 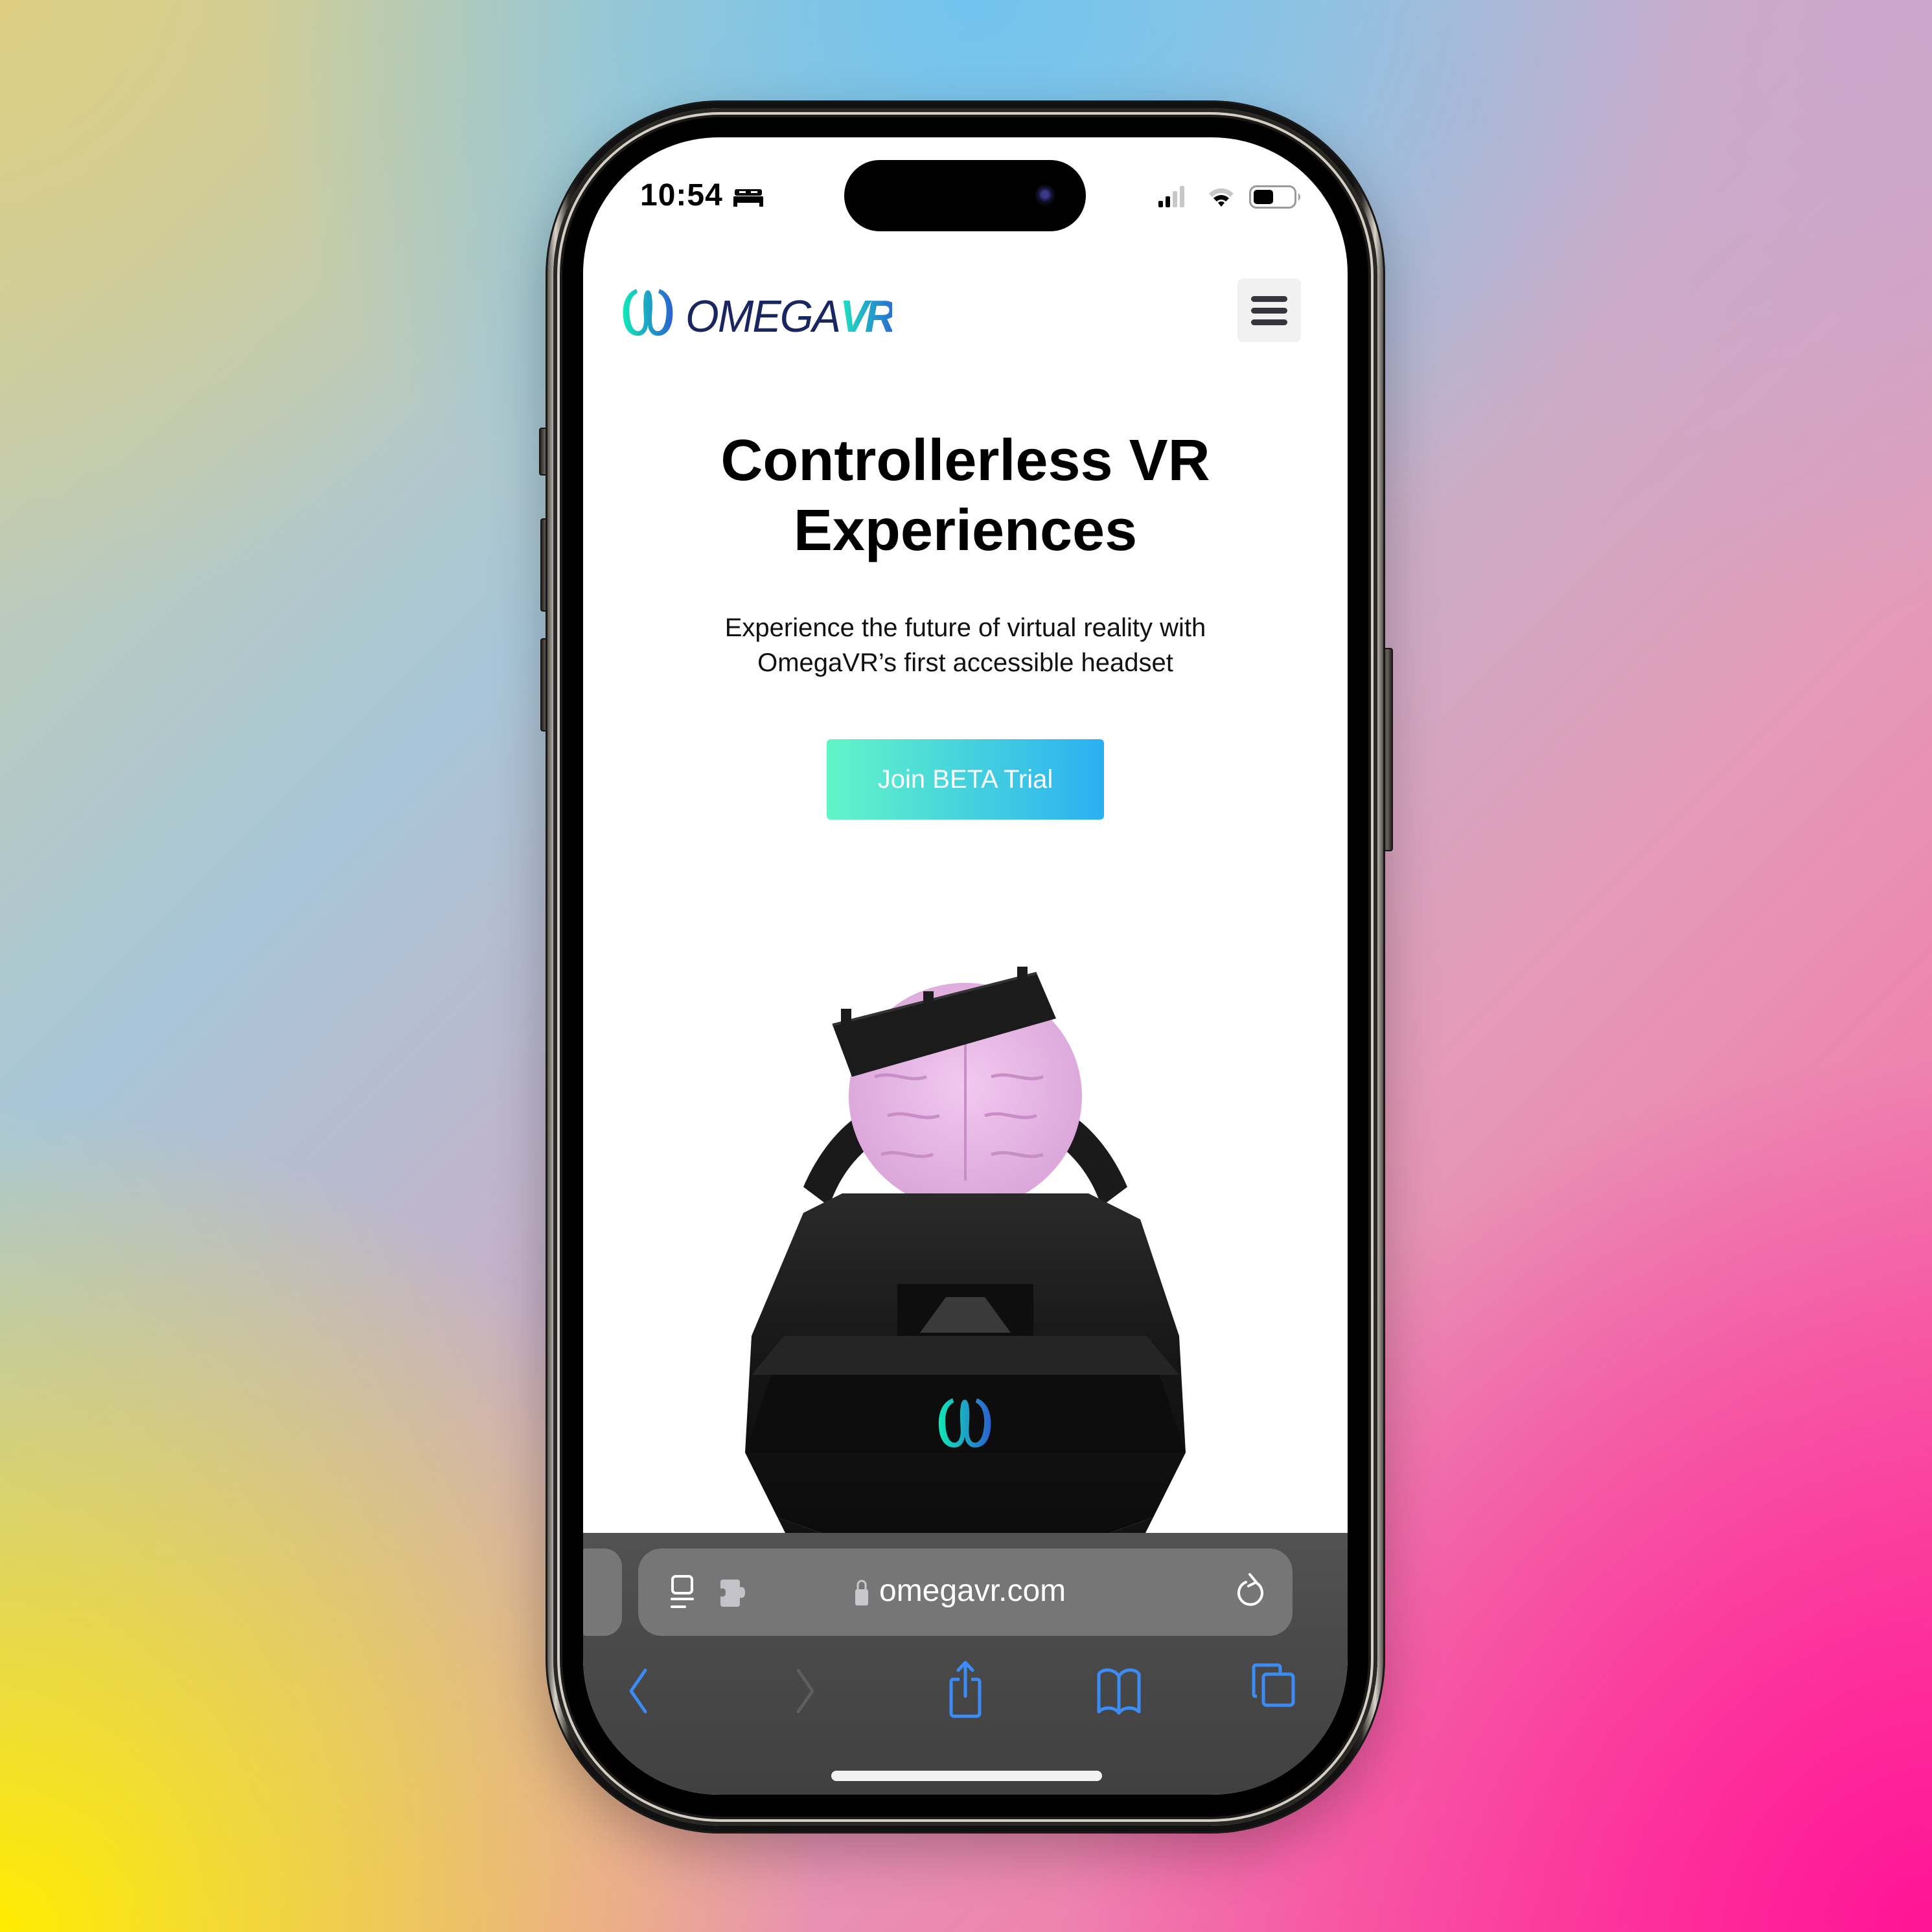 I want to click on share-icon, so click(x=965, y=1689).